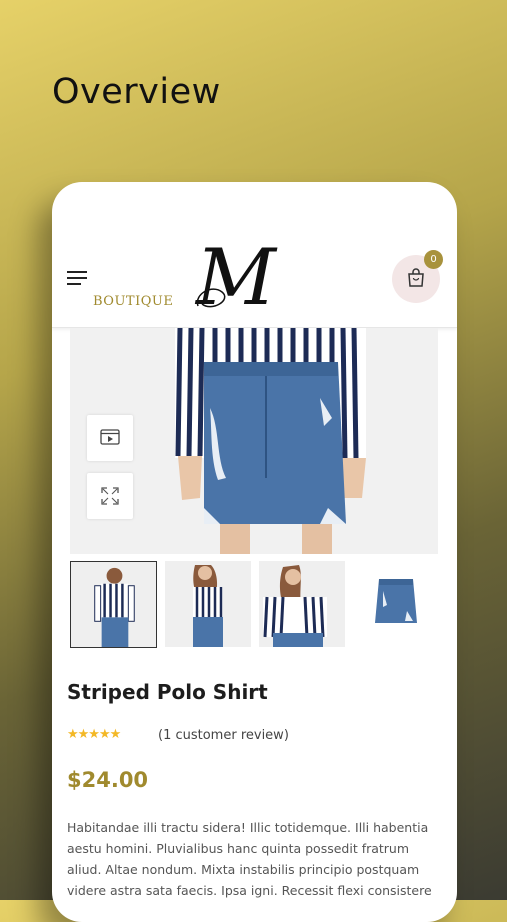  I want to click on cart-count-badge: 0, so click(433, 259).